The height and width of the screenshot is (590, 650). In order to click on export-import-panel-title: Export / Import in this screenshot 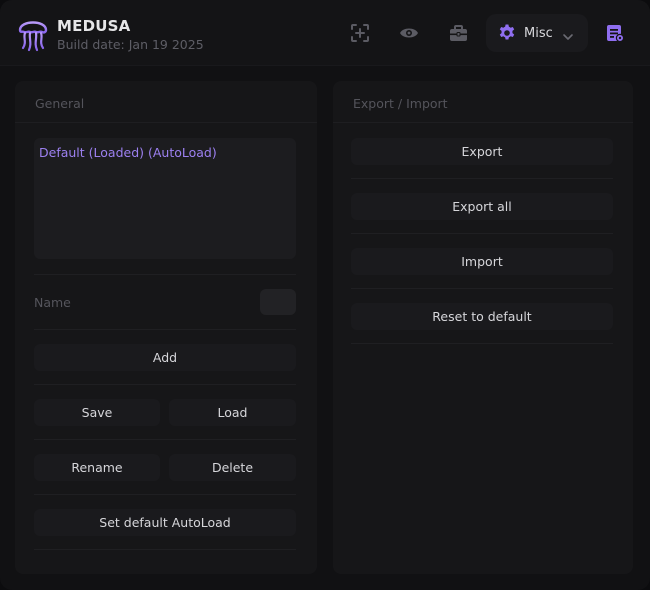, I will do `click(400, 103)`.